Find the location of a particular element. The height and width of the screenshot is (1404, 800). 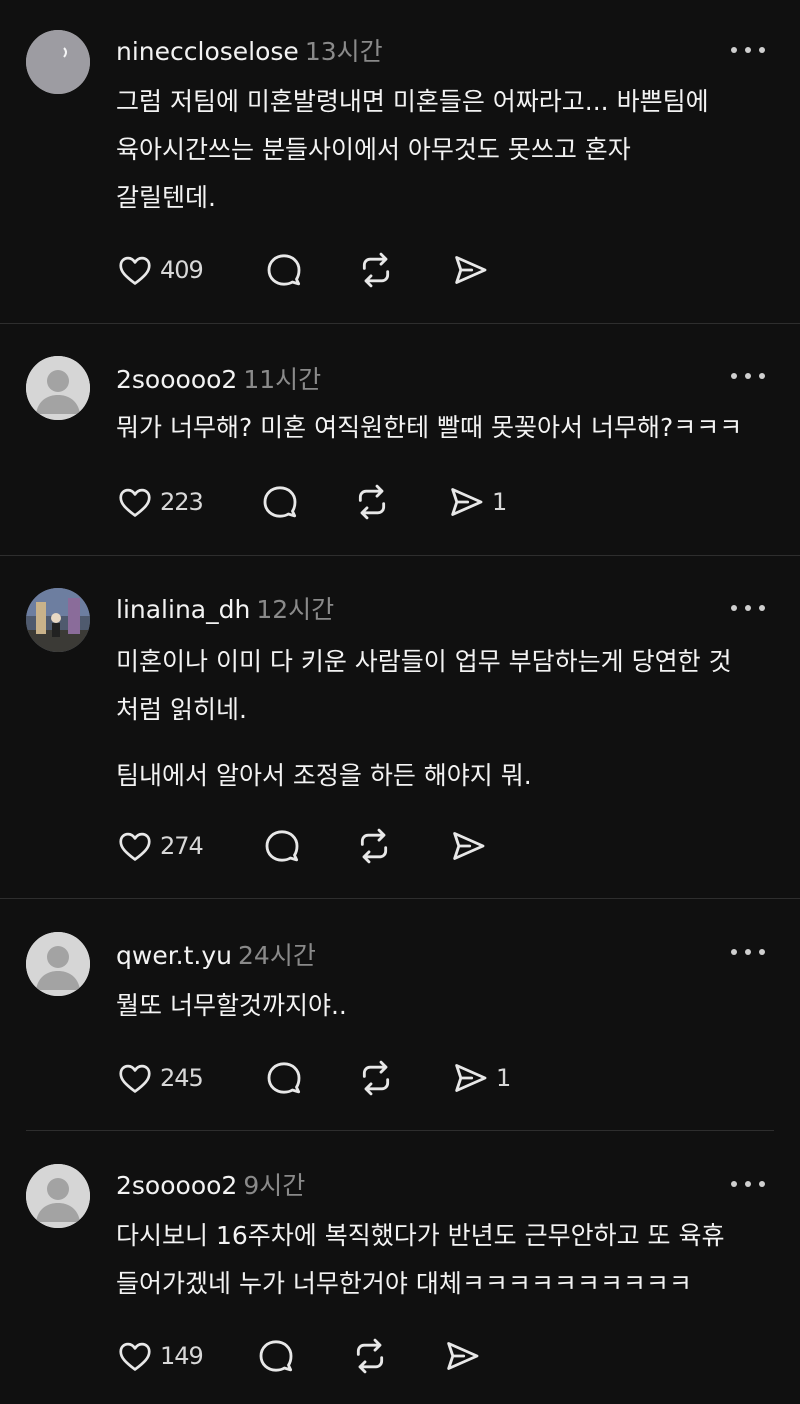

username: nineccloselose is located at coordinates (207, 51).